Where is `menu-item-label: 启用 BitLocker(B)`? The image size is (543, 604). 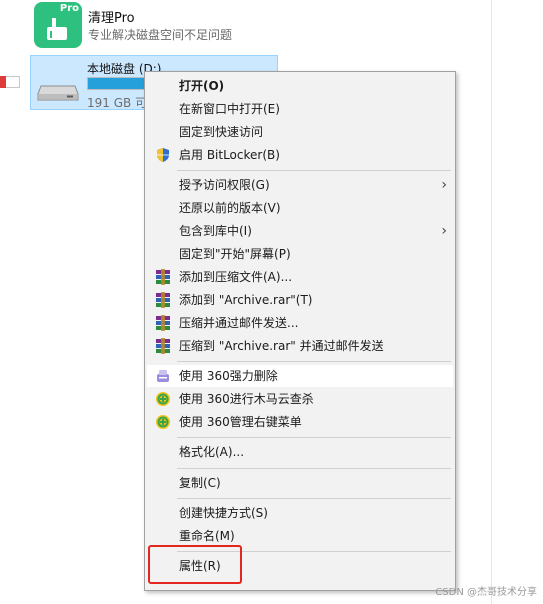
menu-item-label: 启用 BitLocker(B) is located at coordinates (229, 155).